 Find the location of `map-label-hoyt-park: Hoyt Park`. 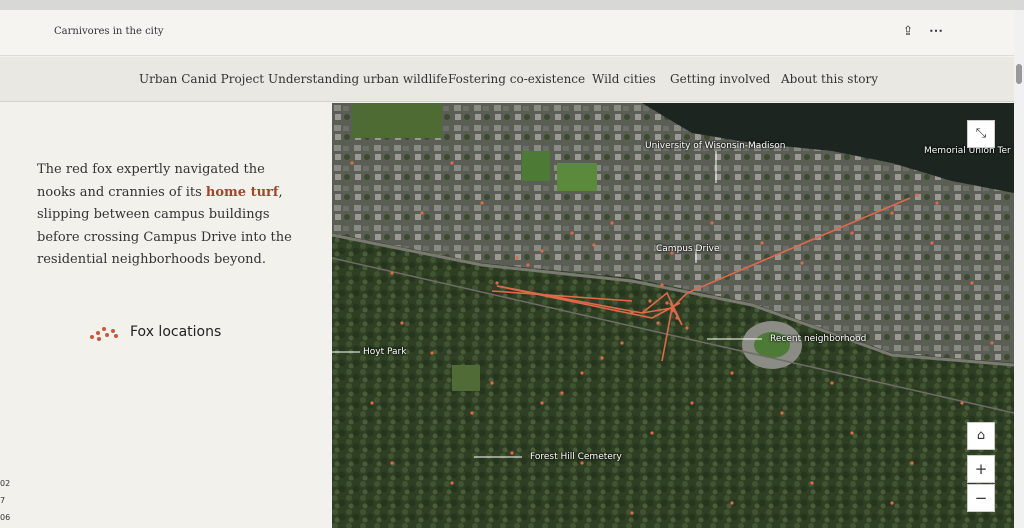

map-label-hoyt-park: Hoyt Park is located at coordinates (385, 352).